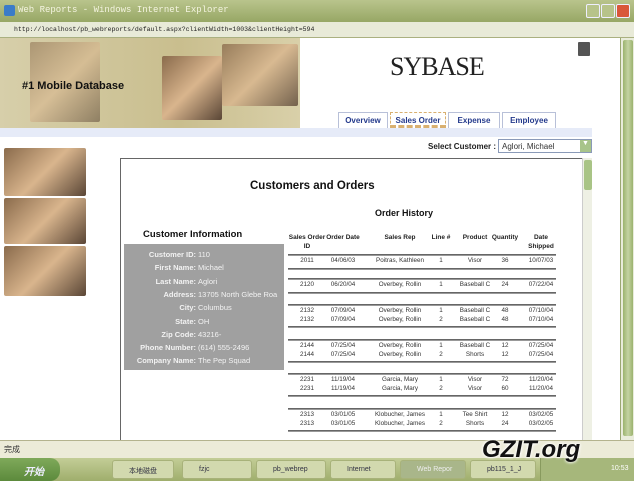 The height and width of the screenshot is (481, 634). Describe the element at coordinates (593, 11) in the screenshot. I see `minimize-button` at that location.